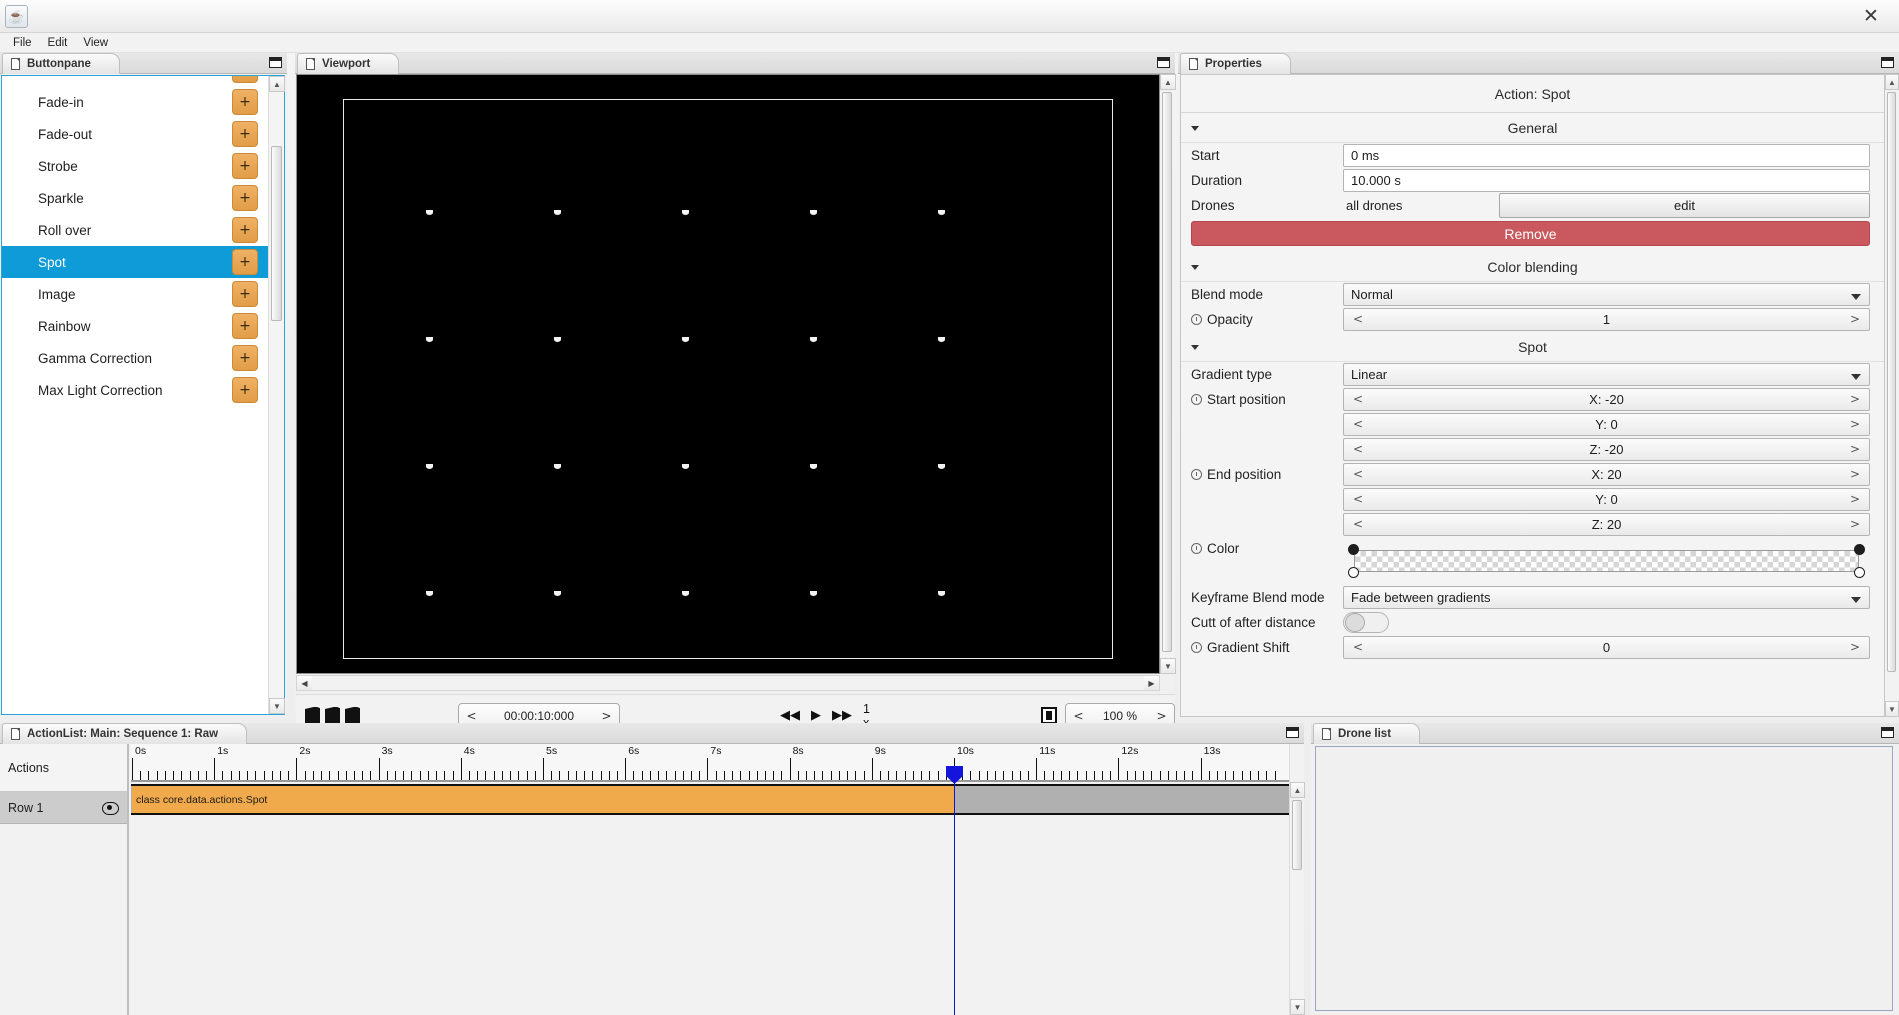  I want to click on zoom-next-button: >, so click(1161, 716).